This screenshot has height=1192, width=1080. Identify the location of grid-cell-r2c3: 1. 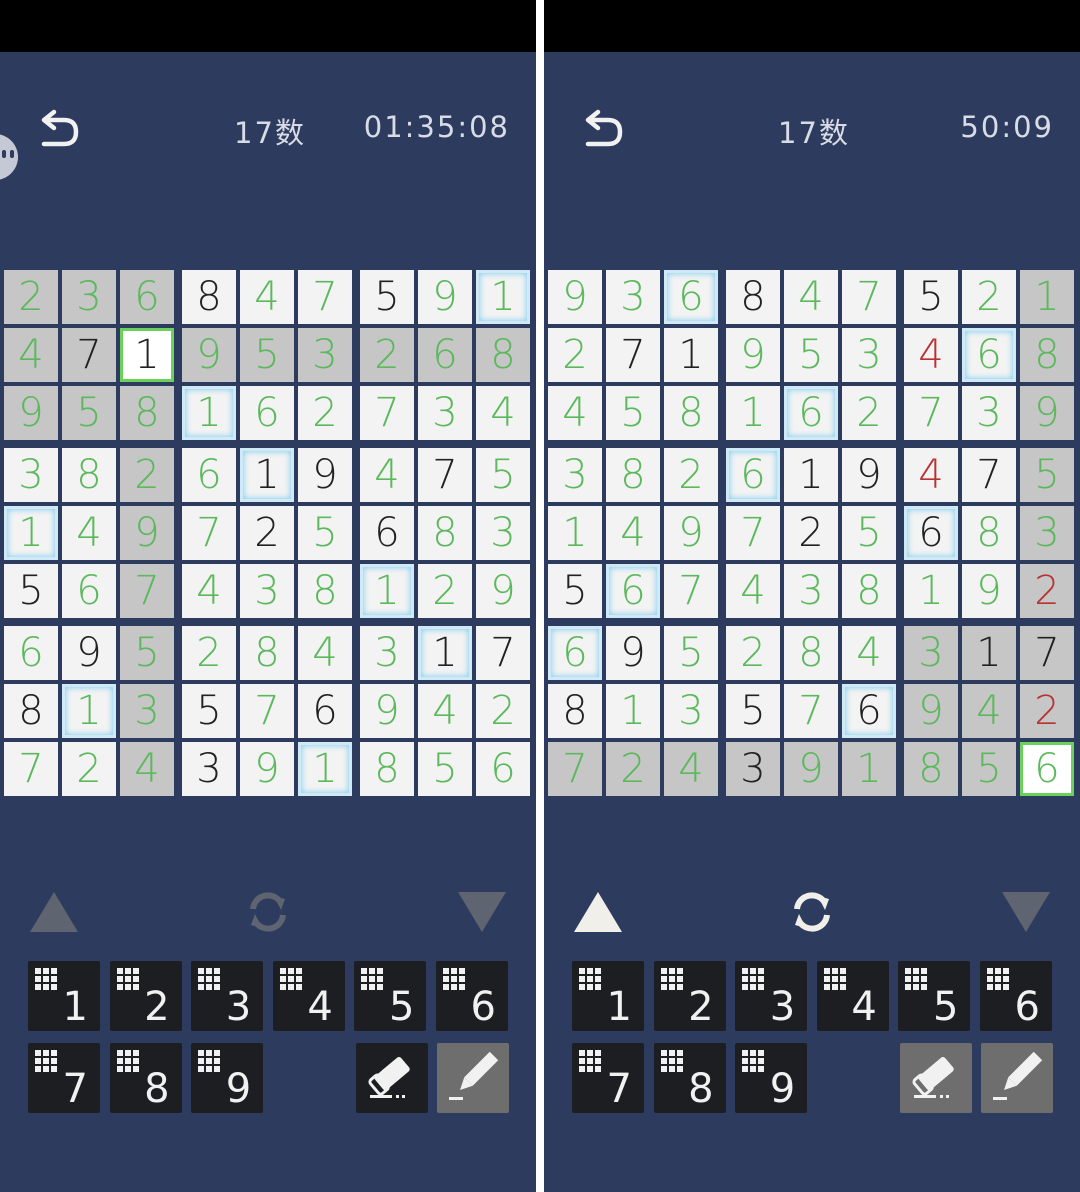
(691, 355).